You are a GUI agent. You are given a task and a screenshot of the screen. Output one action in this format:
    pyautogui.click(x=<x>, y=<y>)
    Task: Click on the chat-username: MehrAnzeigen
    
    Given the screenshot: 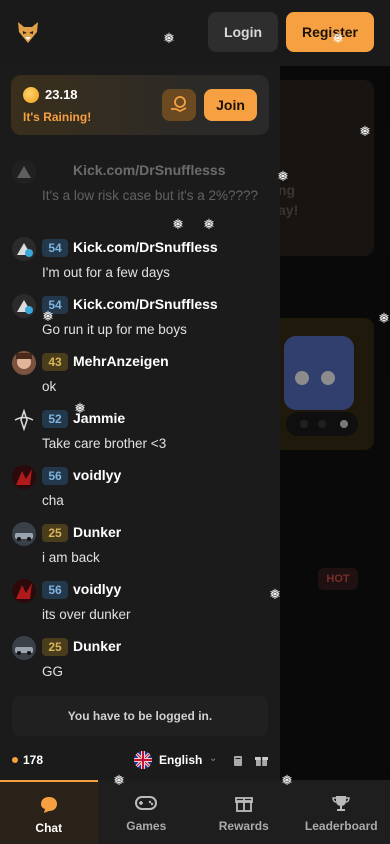 What is the action you would take?
    pyautogui.click(x=121, y=361)
    